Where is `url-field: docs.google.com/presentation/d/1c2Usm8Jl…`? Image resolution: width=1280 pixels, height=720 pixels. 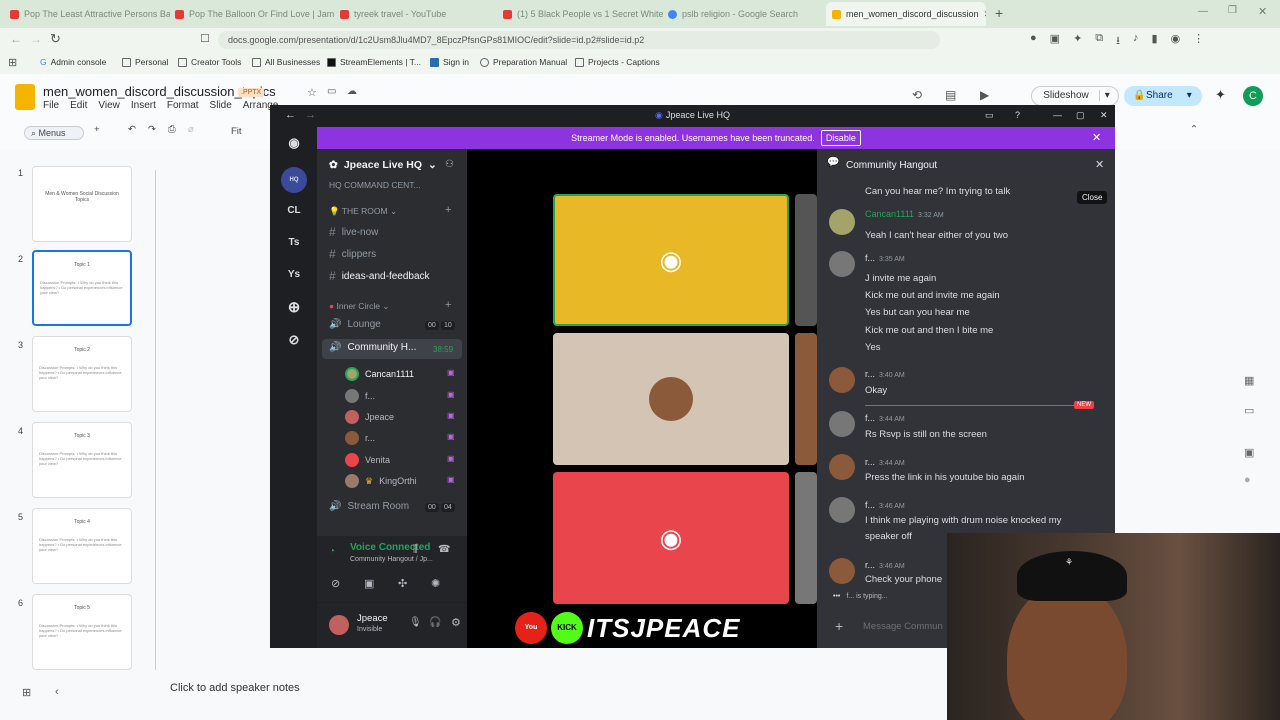
url-field: docs.google.com/presentation/d/1c2Usm8Jl… is located at coordinates (579, 40).